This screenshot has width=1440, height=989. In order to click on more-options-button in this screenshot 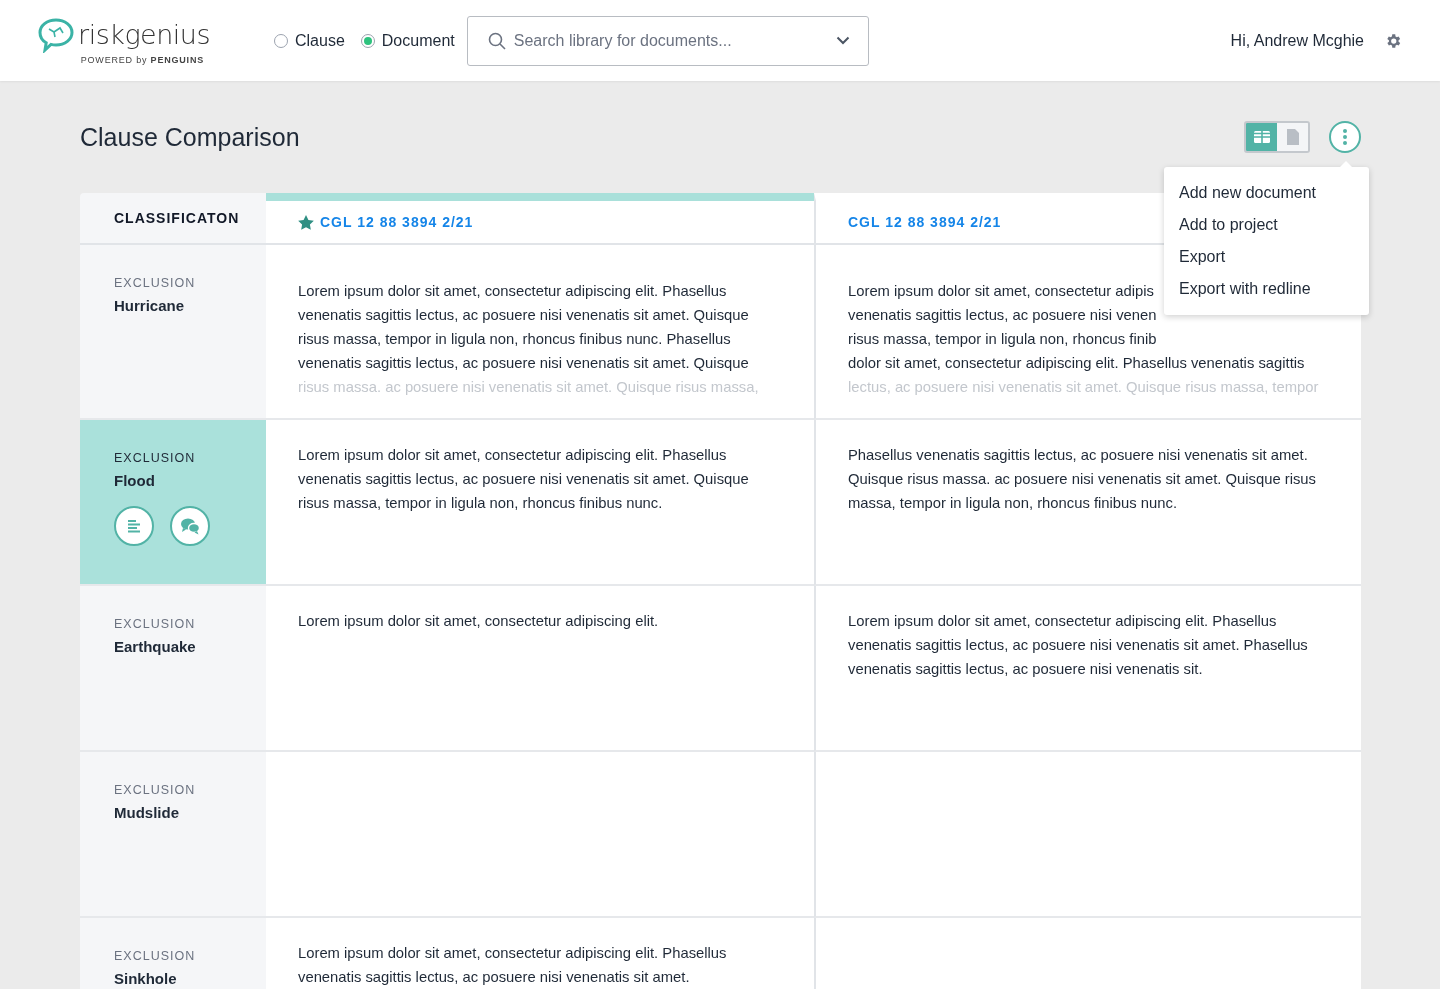, I will do `click(1345, 137)`.